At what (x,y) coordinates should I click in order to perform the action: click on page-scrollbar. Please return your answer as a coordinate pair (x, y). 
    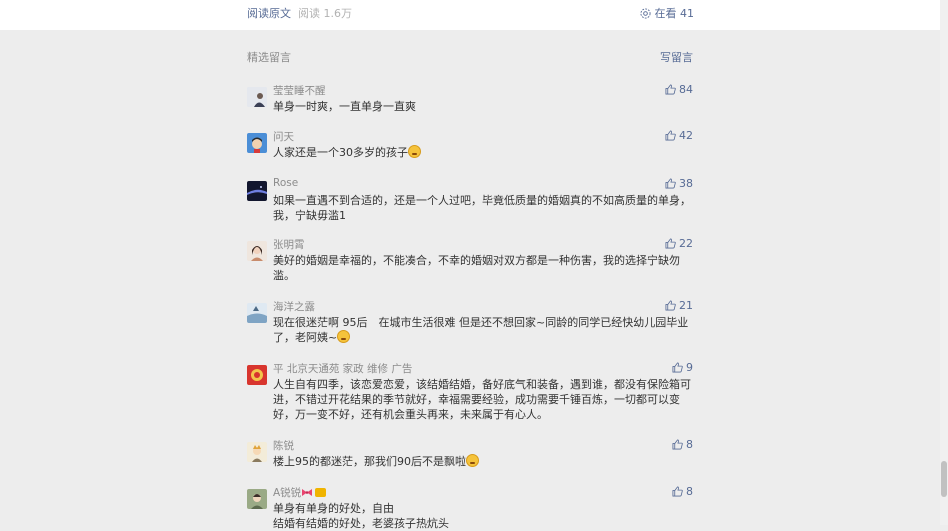
    Looking at the image, I should click on (944, 262).